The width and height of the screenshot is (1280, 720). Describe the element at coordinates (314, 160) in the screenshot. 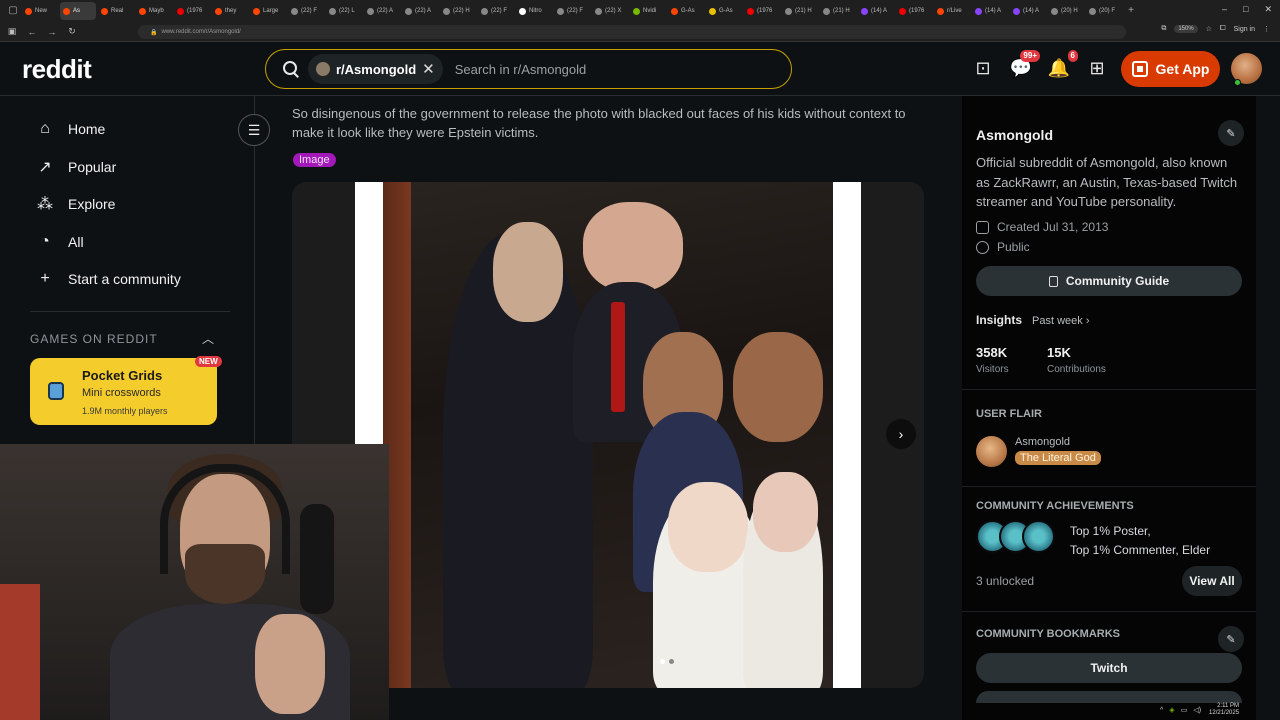

I see `post-flair: Image` at that location.